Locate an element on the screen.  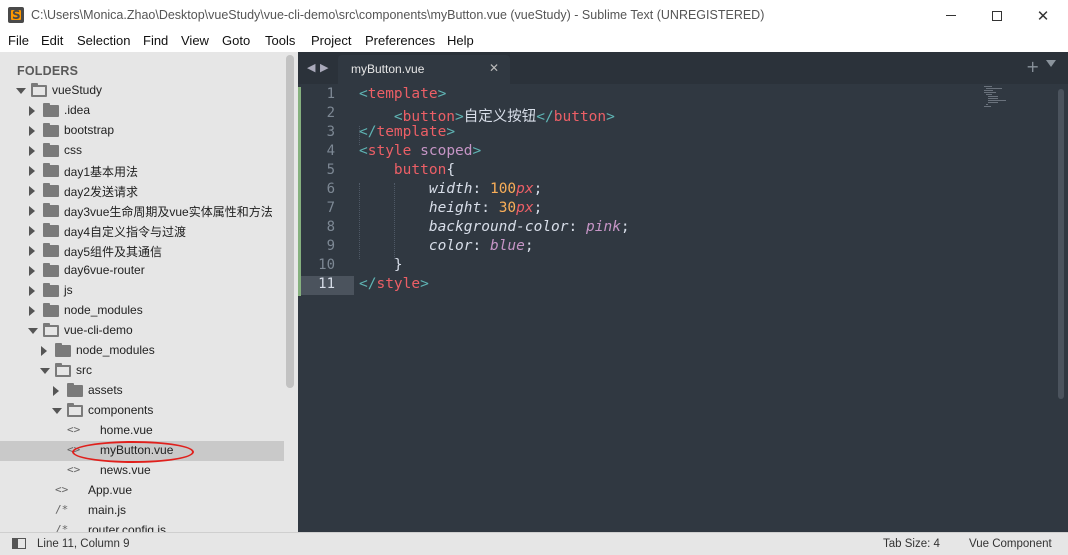
tab-close-icon: ✕ is located at coordinates (494, 68).